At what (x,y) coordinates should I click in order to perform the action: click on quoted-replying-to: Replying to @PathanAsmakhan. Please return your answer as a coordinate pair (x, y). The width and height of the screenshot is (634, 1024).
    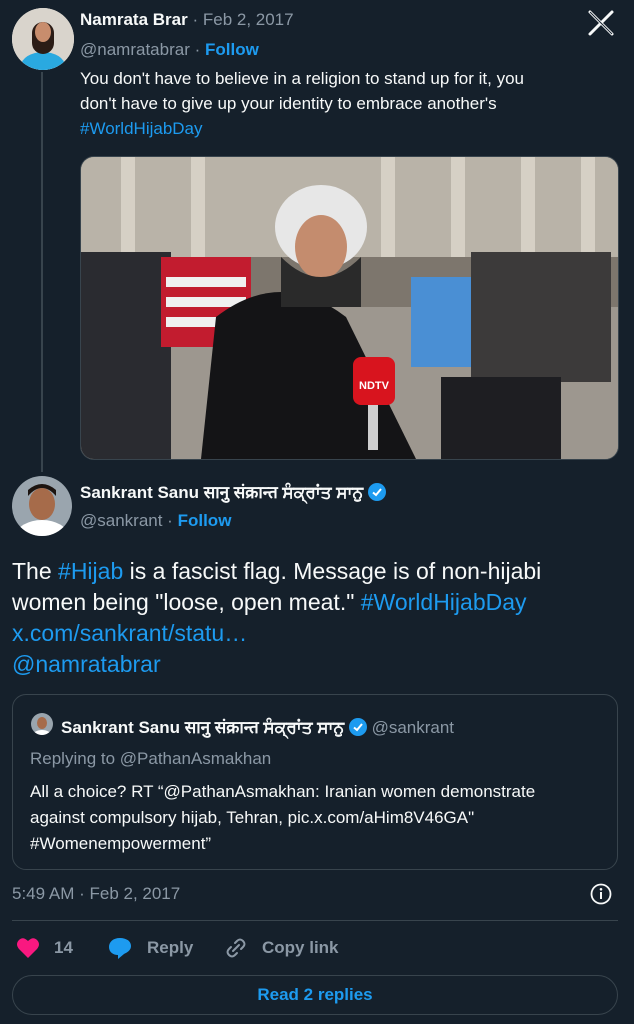
    Looking at the image, I should click on (151, 758).